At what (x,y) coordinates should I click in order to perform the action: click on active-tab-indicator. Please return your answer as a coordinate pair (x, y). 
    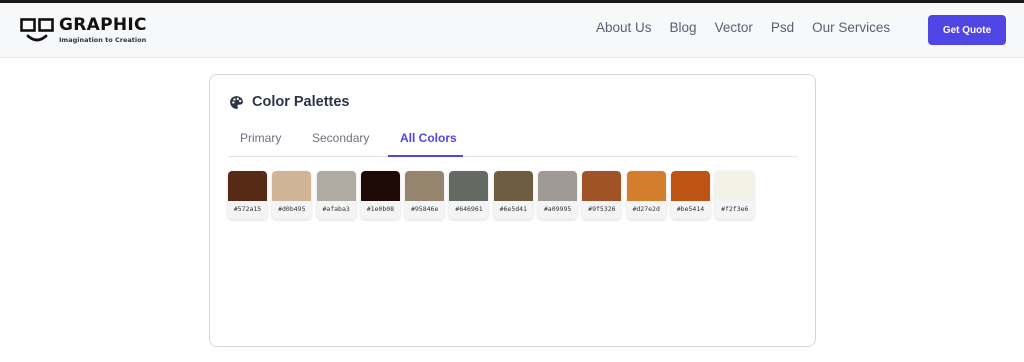
    Looking at the image, I should click on (425, 156).